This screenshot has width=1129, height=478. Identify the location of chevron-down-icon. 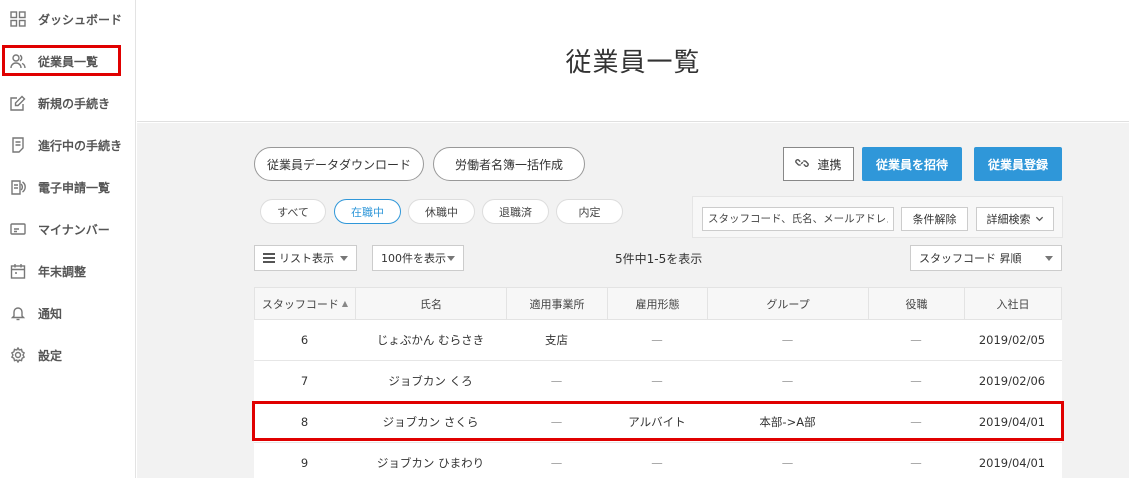
(1039, 219).